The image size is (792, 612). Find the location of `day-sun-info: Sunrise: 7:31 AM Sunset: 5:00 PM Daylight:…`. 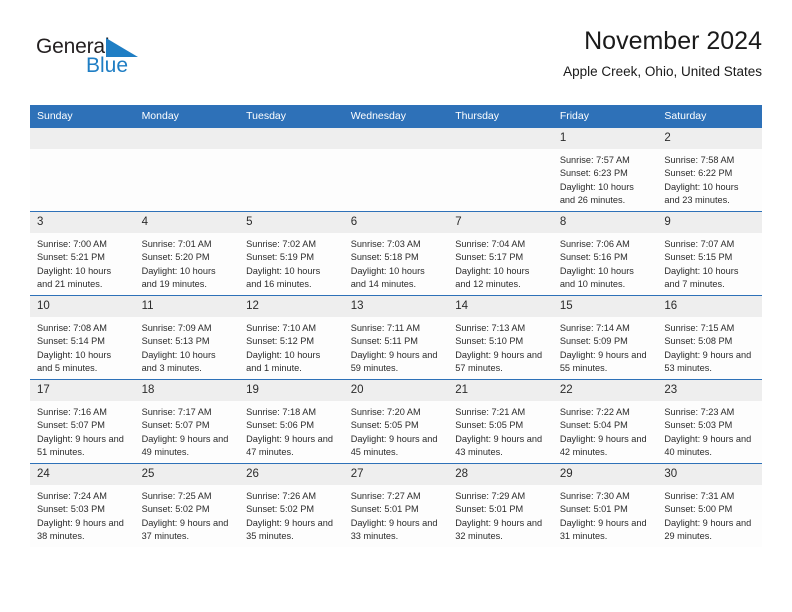

day-sun-info: Sunrise: 7:31 AM Sunset: 5:00 PM Daylight:… is located at coordinates (709, 514).